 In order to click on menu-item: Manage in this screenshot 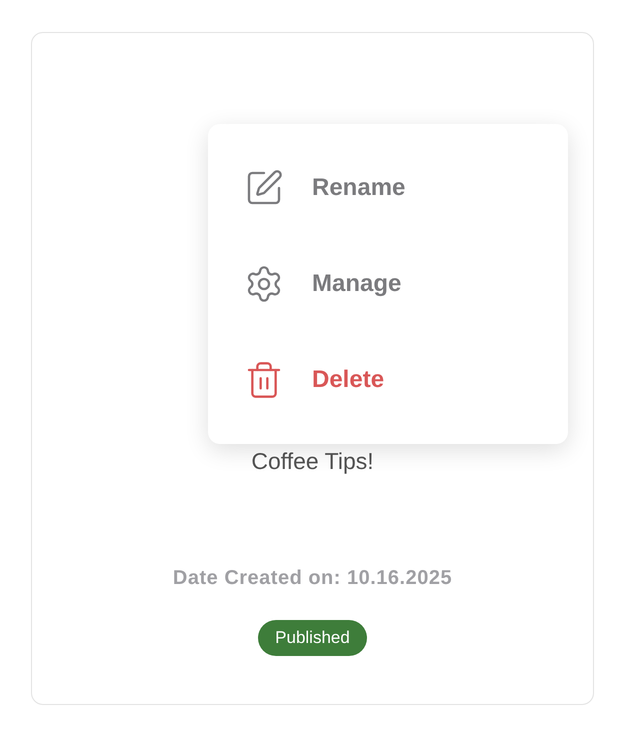, I will do `click(388, 284)`.